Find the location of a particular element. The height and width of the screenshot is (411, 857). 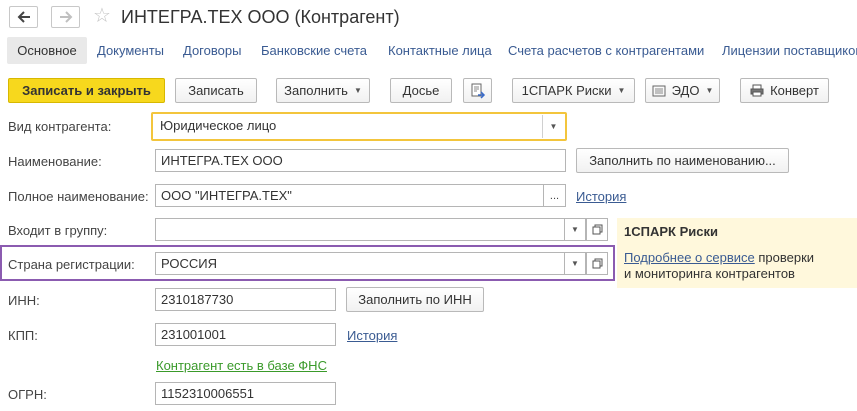

ogrn-input: 1152310006551 is located at coordinates (245, 393).